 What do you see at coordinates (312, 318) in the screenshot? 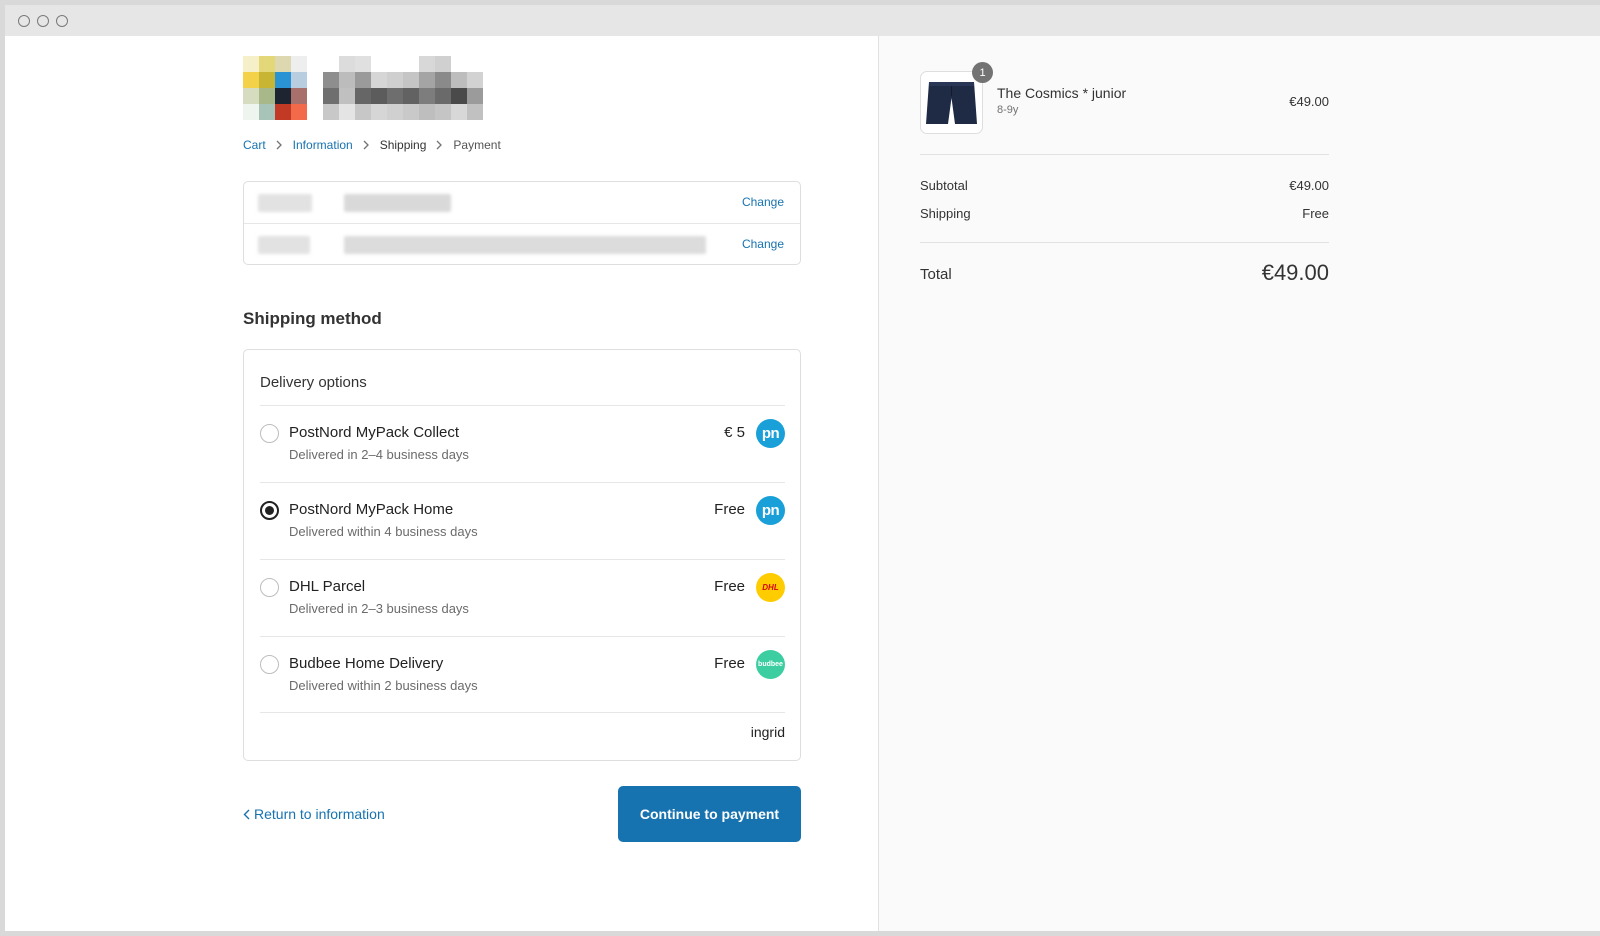
I see `shipping-method-title: Shipping method` at bounding box center [312, 318].